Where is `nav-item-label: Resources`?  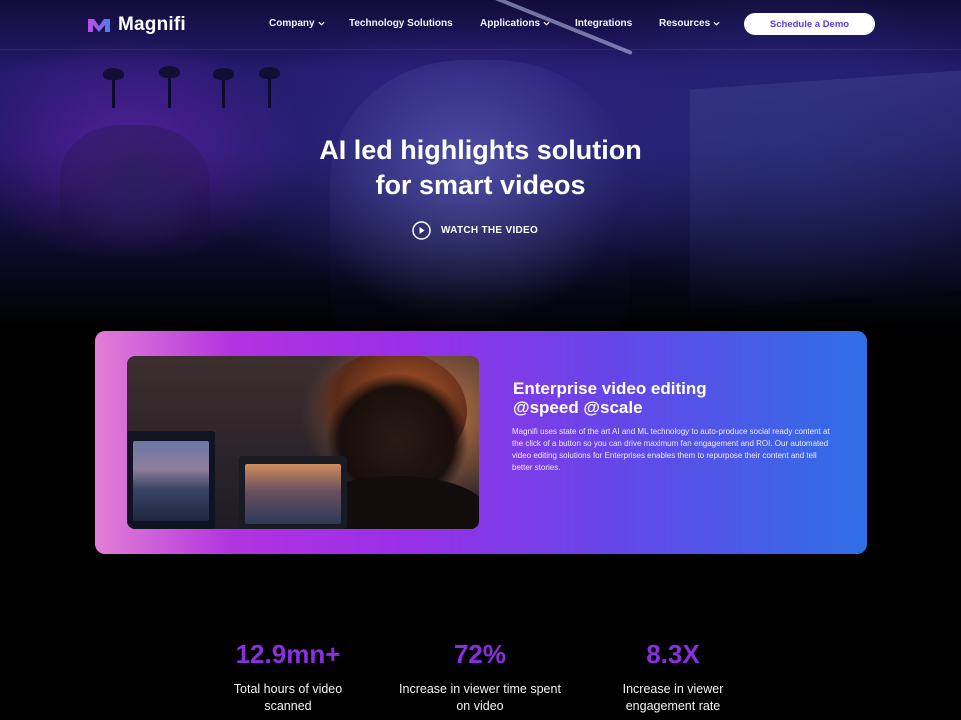
nav-item-label: Resources is located at coordinates (685, 23).